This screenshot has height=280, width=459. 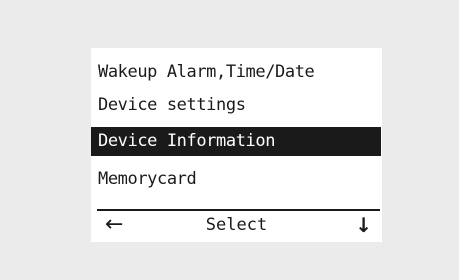 What do you see at coordinates (206, 72) in the screenshot?
I see `menu-item-label: Wakeup Alarm,Time/Date` at bounding box center [206, 72].